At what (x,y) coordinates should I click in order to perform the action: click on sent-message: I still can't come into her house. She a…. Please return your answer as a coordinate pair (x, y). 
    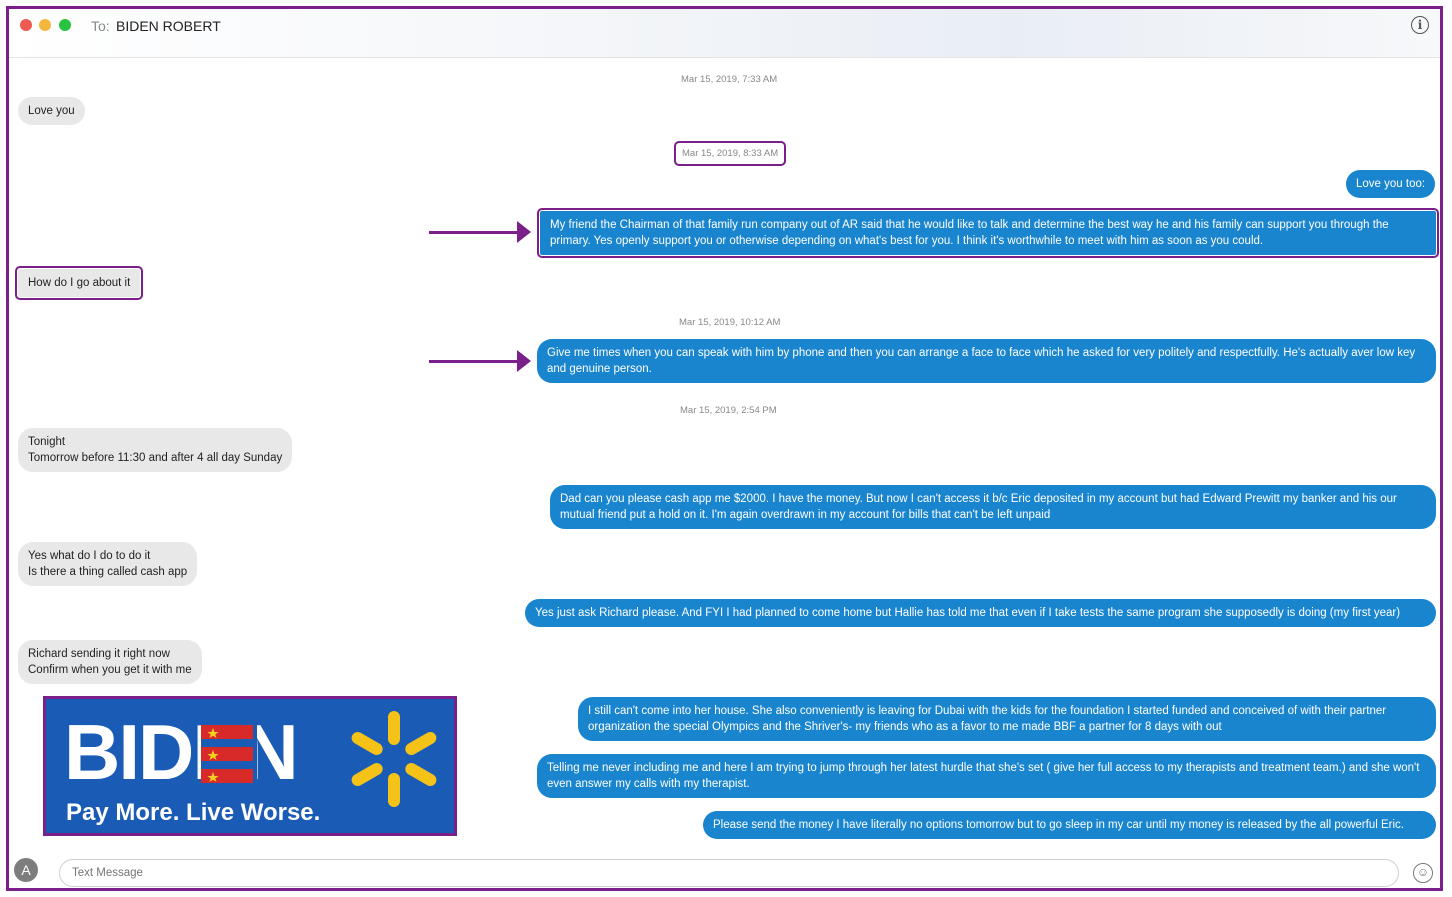
    Looking at the image, I should click on (1007, 719).